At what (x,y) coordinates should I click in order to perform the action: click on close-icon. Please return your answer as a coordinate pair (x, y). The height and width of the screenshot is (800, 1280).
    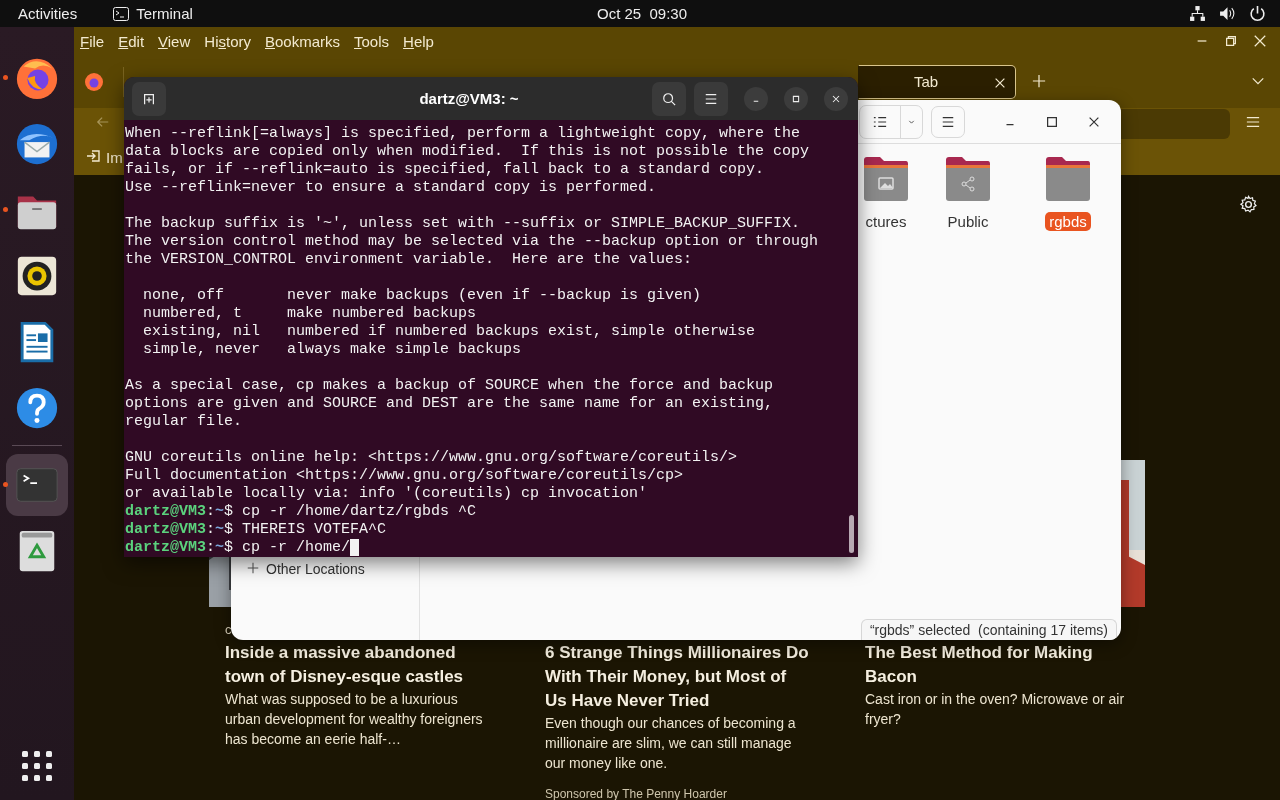
    Looking at the image, I should click on (1260, 41).